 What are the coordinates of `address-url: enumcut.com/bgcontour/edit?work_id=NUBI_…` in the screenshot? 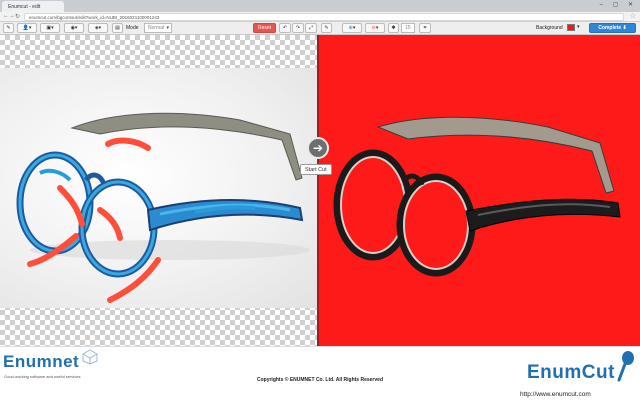 It's located at (94, 17).